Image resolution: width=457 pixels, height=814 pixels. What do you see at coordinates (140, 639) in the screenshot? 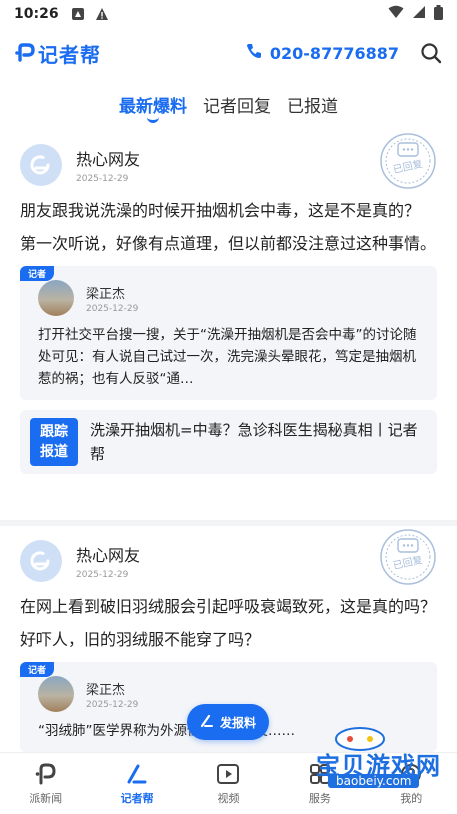
I see `post-detail: 好吓人，旧的羽绒服不能穿了吗？` at bounding box center [140, 639].